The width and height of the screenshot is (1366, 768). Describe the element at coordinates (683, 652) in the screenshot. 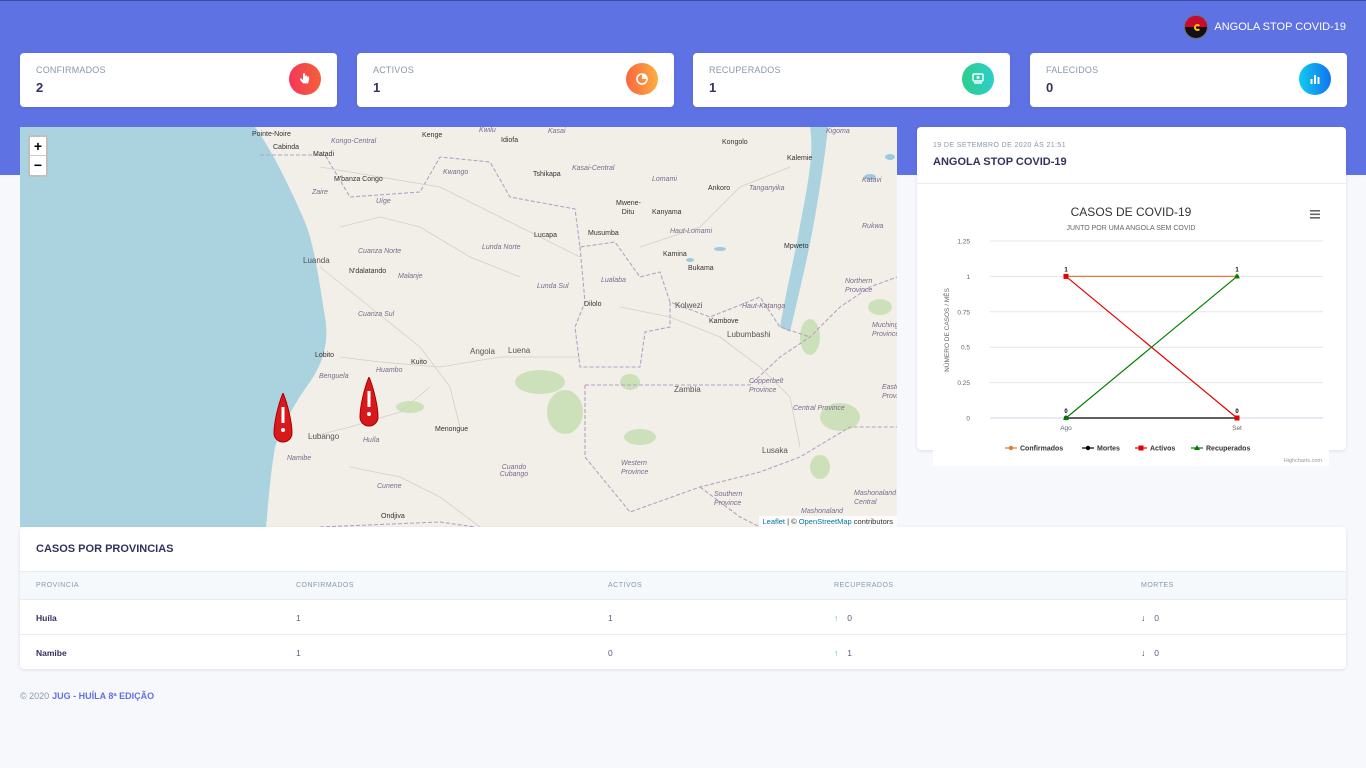

I see `table-row: Namibe 1 0 ↑ 1 ↓ 0` at that location.